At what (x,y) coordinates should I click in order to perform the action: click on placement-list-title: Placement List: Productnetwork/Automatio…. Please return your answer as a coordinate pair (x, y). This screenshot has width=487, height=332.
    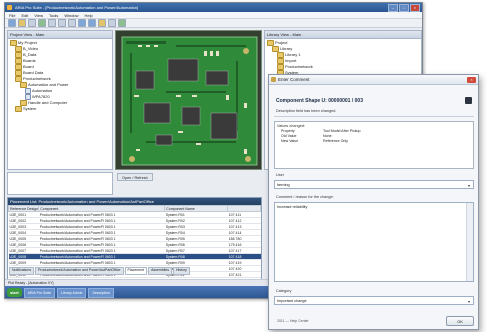
    Looking at the image, I should click on (134, 201).